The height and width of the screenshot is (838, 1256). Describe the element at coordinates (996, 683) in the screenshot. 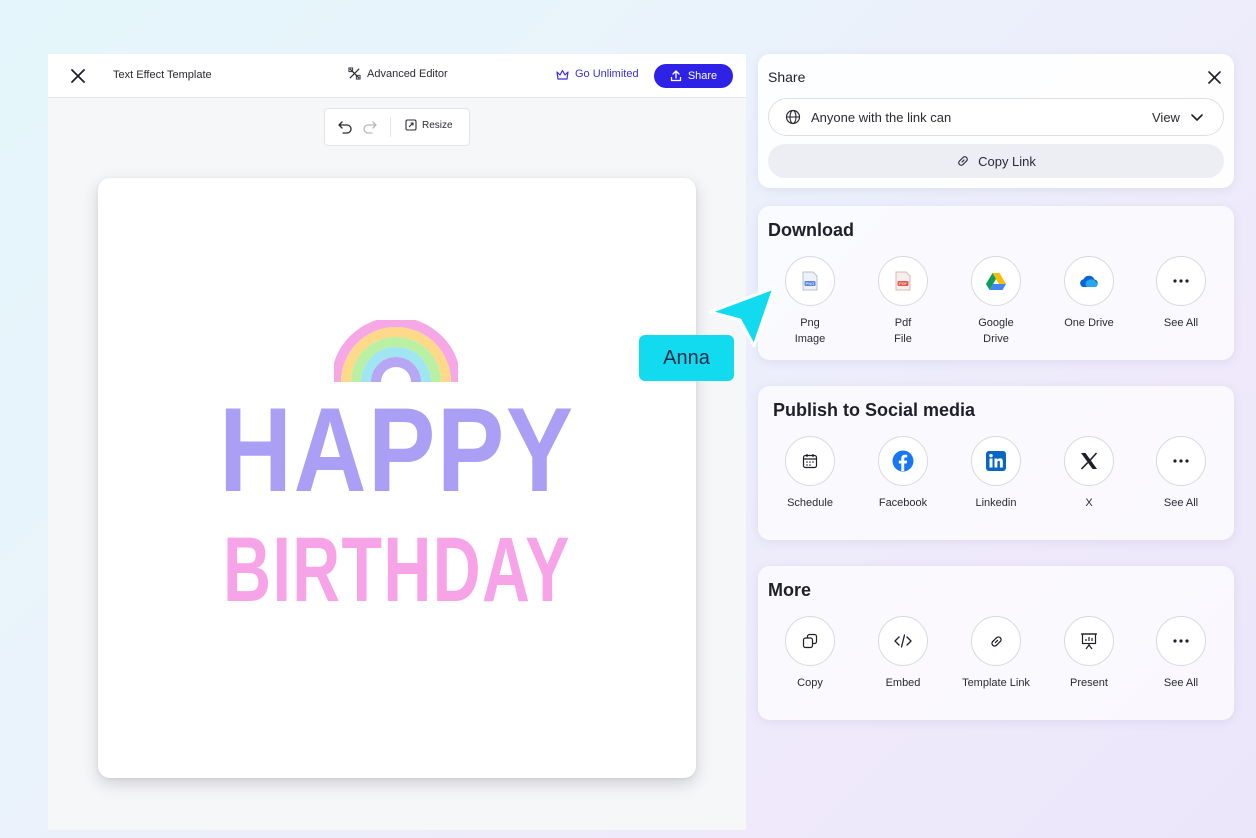

I see `template-link-label: Template Link` at that location.